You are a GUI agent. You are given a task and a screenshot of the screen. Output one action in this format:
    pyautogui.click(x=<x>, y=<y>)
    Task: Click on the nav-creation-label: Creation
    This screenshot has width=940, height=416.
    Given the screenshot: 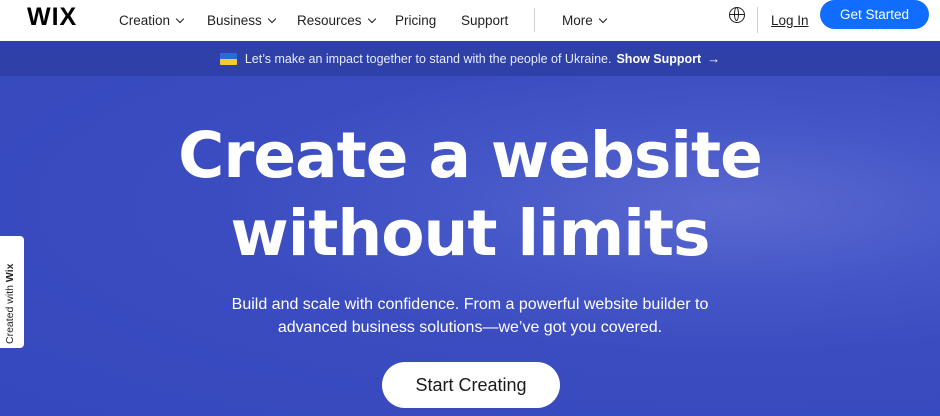 What is the action you would take?
    pyautogui.click(x=145, y=20)
    